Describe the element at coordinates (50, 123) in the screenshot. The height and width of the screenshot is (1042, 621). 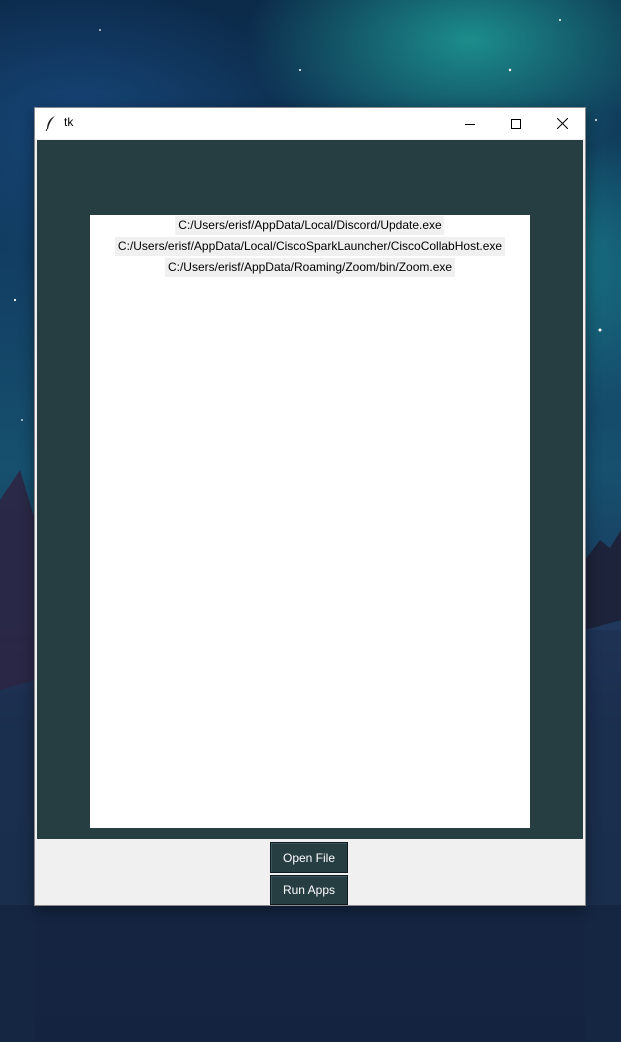
I see `feather-icon` at that location.